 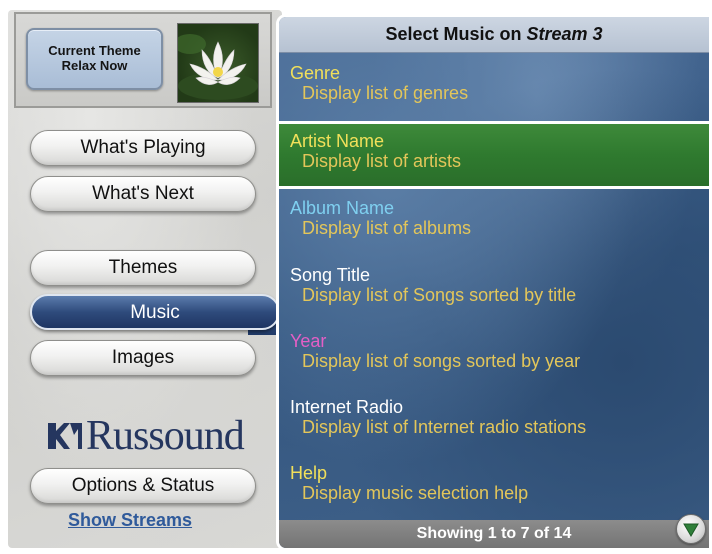 I want to click on header-prefix: Select Music on, so click(x=456, y=34).